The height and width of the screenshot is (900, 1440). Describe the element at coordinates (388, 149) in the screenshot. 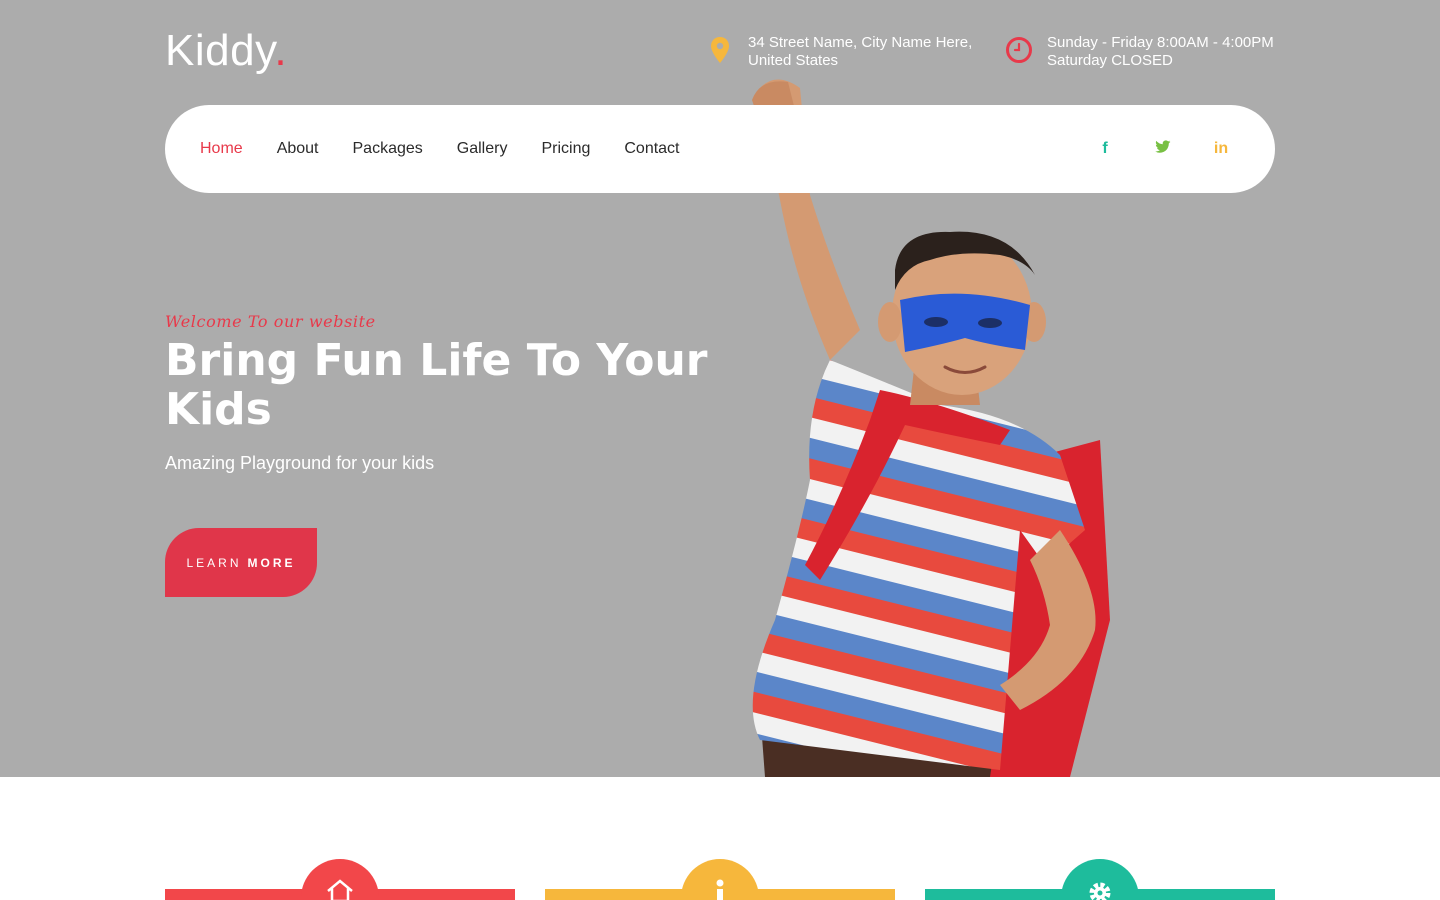

I see `nav-item-packages: Packages` at that location.